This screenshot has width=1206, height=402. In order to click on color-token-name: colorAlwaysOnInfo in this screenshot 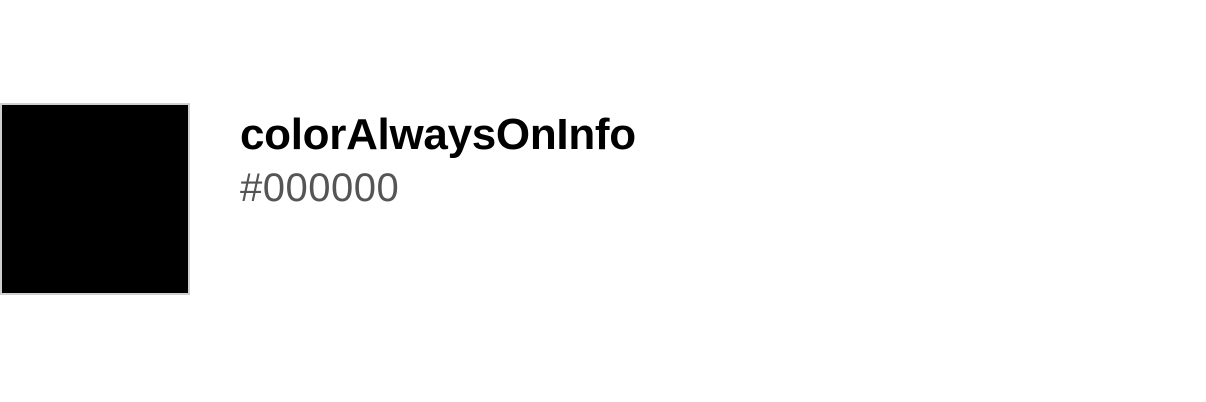, I will do `click(438, 134)`.